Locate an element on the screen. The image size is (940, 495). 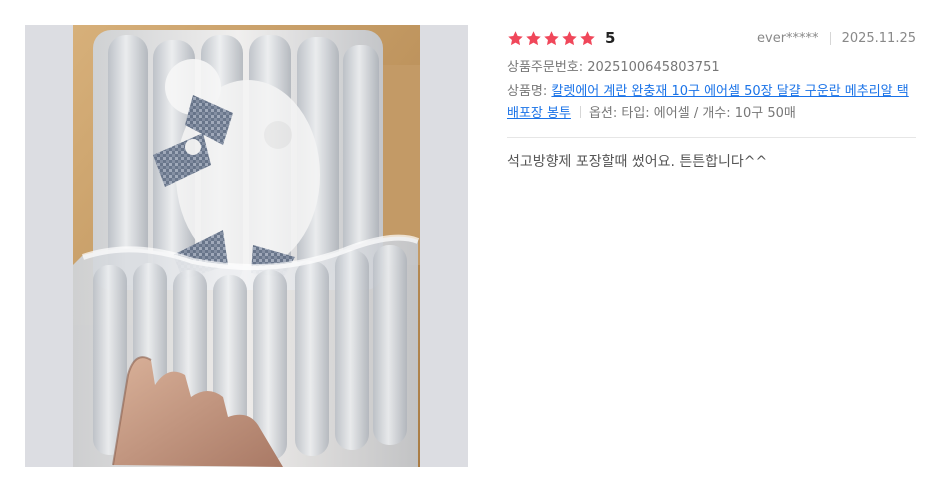
review-date: 2025.11.25 is located at coordinates (878, 38).